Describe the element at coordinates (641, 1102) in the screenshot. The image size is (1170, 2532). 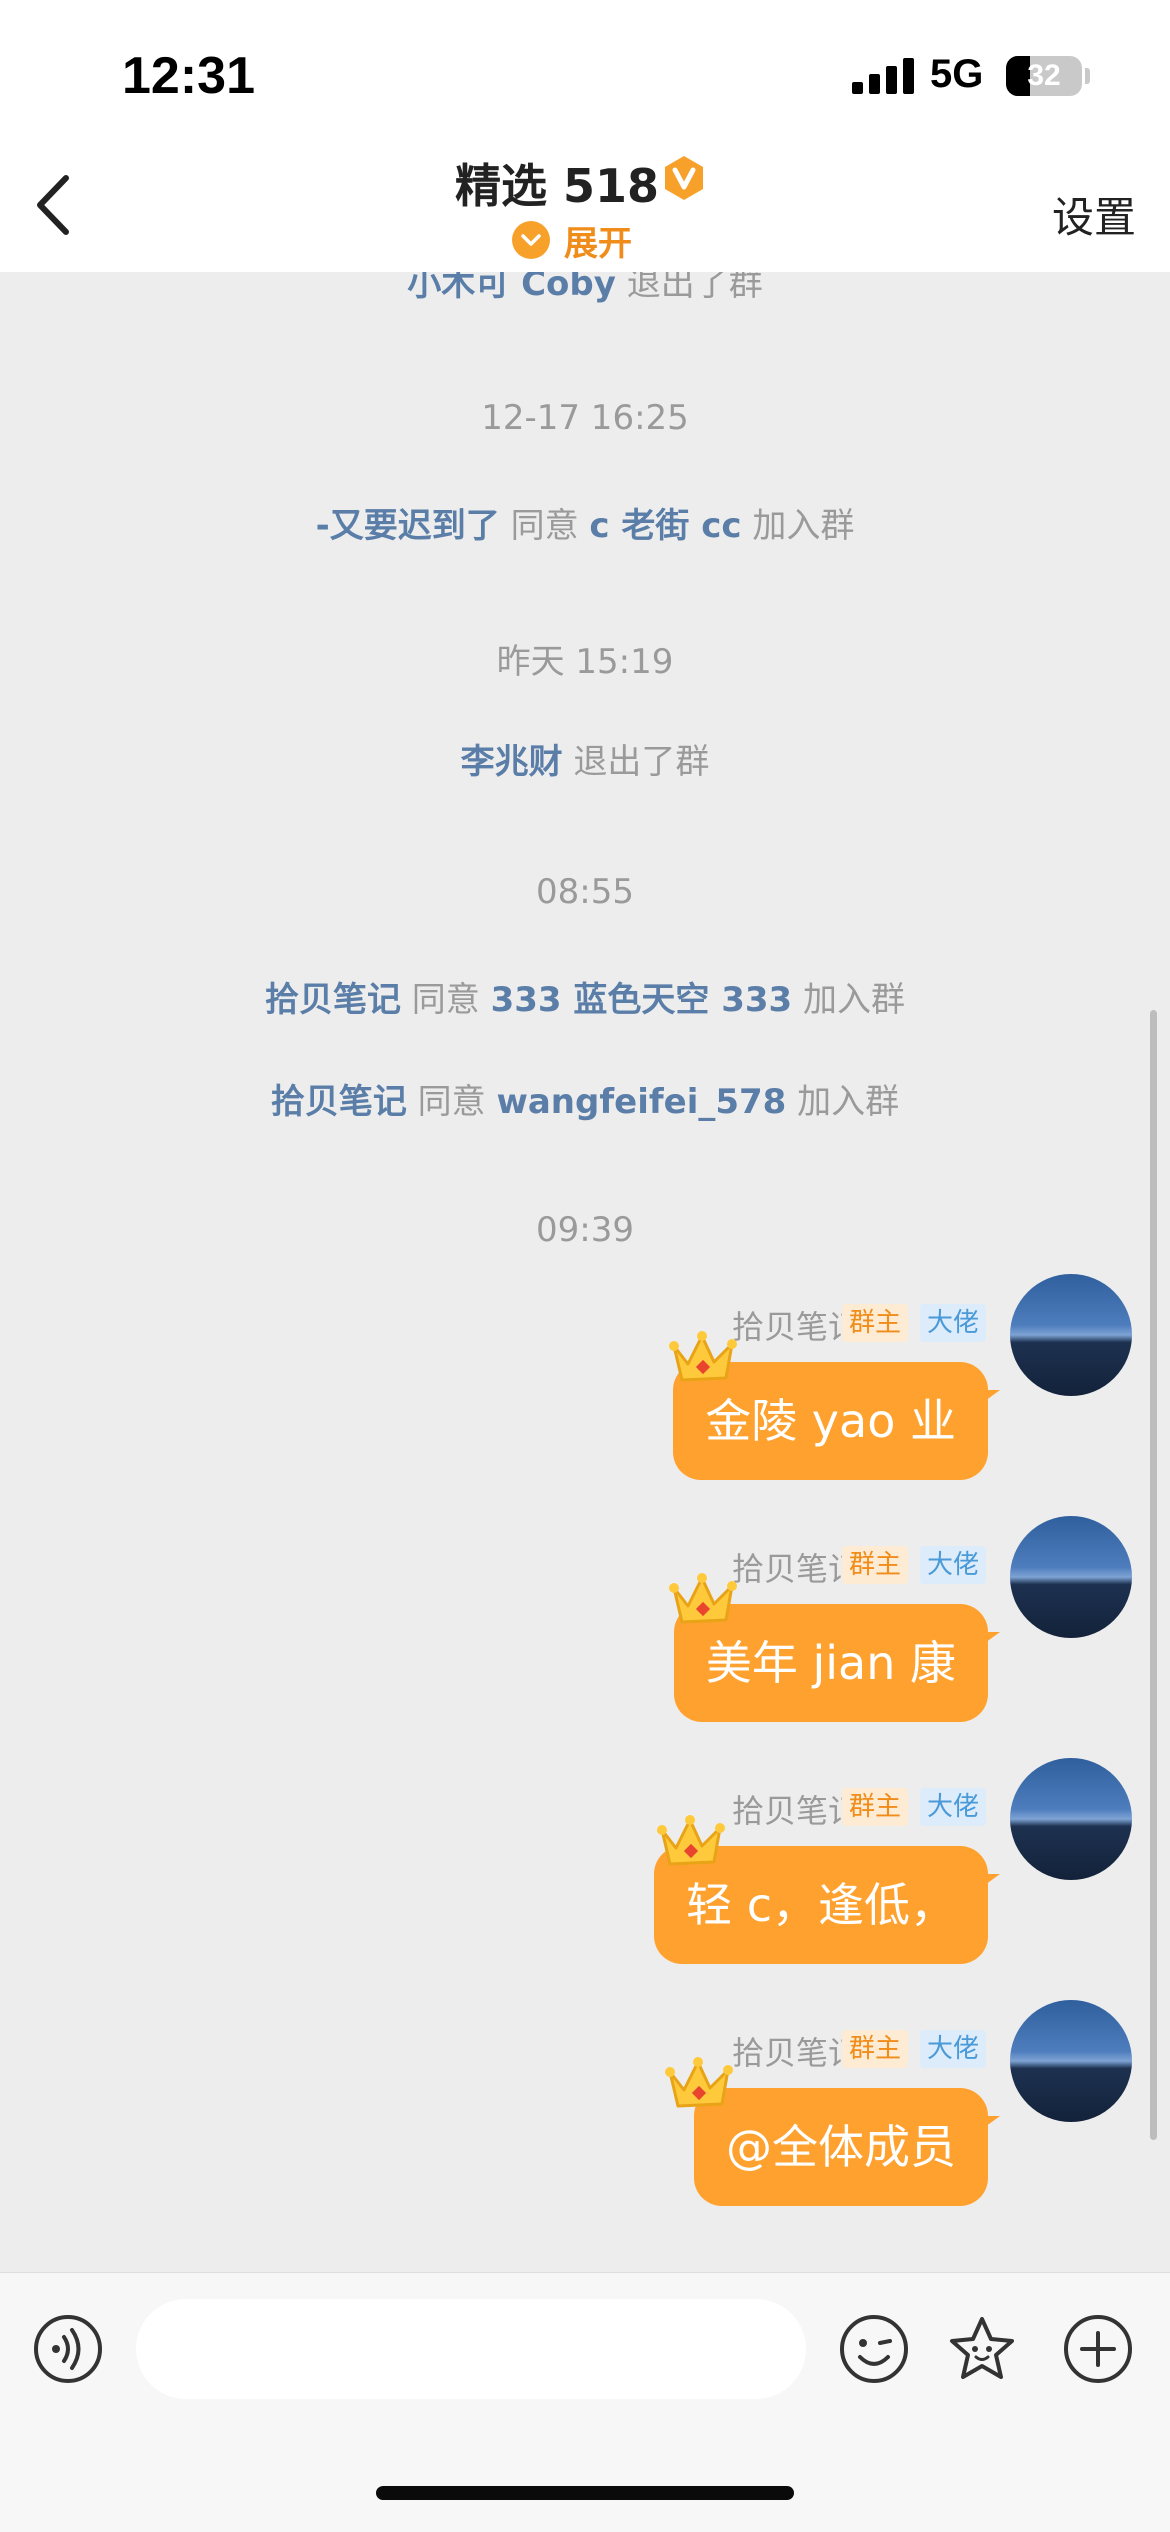
I see `event-target: wangfeifei_578` at that location.